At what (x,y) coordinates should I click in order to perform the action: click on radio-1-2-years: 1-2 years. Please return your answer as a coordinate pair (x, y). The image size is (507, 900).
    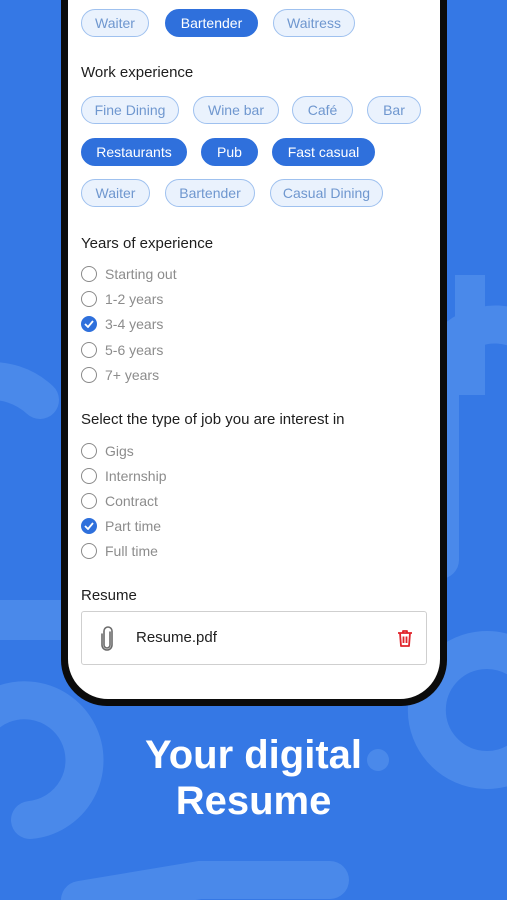
    Looking at the image, I should click on (122, 299).